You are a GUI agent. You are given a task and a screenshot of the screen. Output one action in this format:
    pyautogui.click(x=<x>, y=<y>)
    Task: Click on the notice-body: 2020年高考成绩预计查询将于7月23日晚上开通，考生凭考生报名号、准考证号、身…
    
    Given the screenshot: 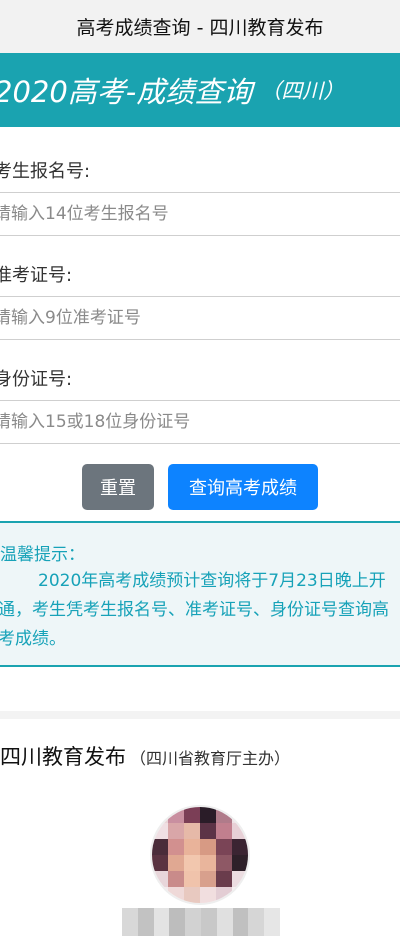 What is the action you would take?
    pyautogui.click(x=194, y=610)
    